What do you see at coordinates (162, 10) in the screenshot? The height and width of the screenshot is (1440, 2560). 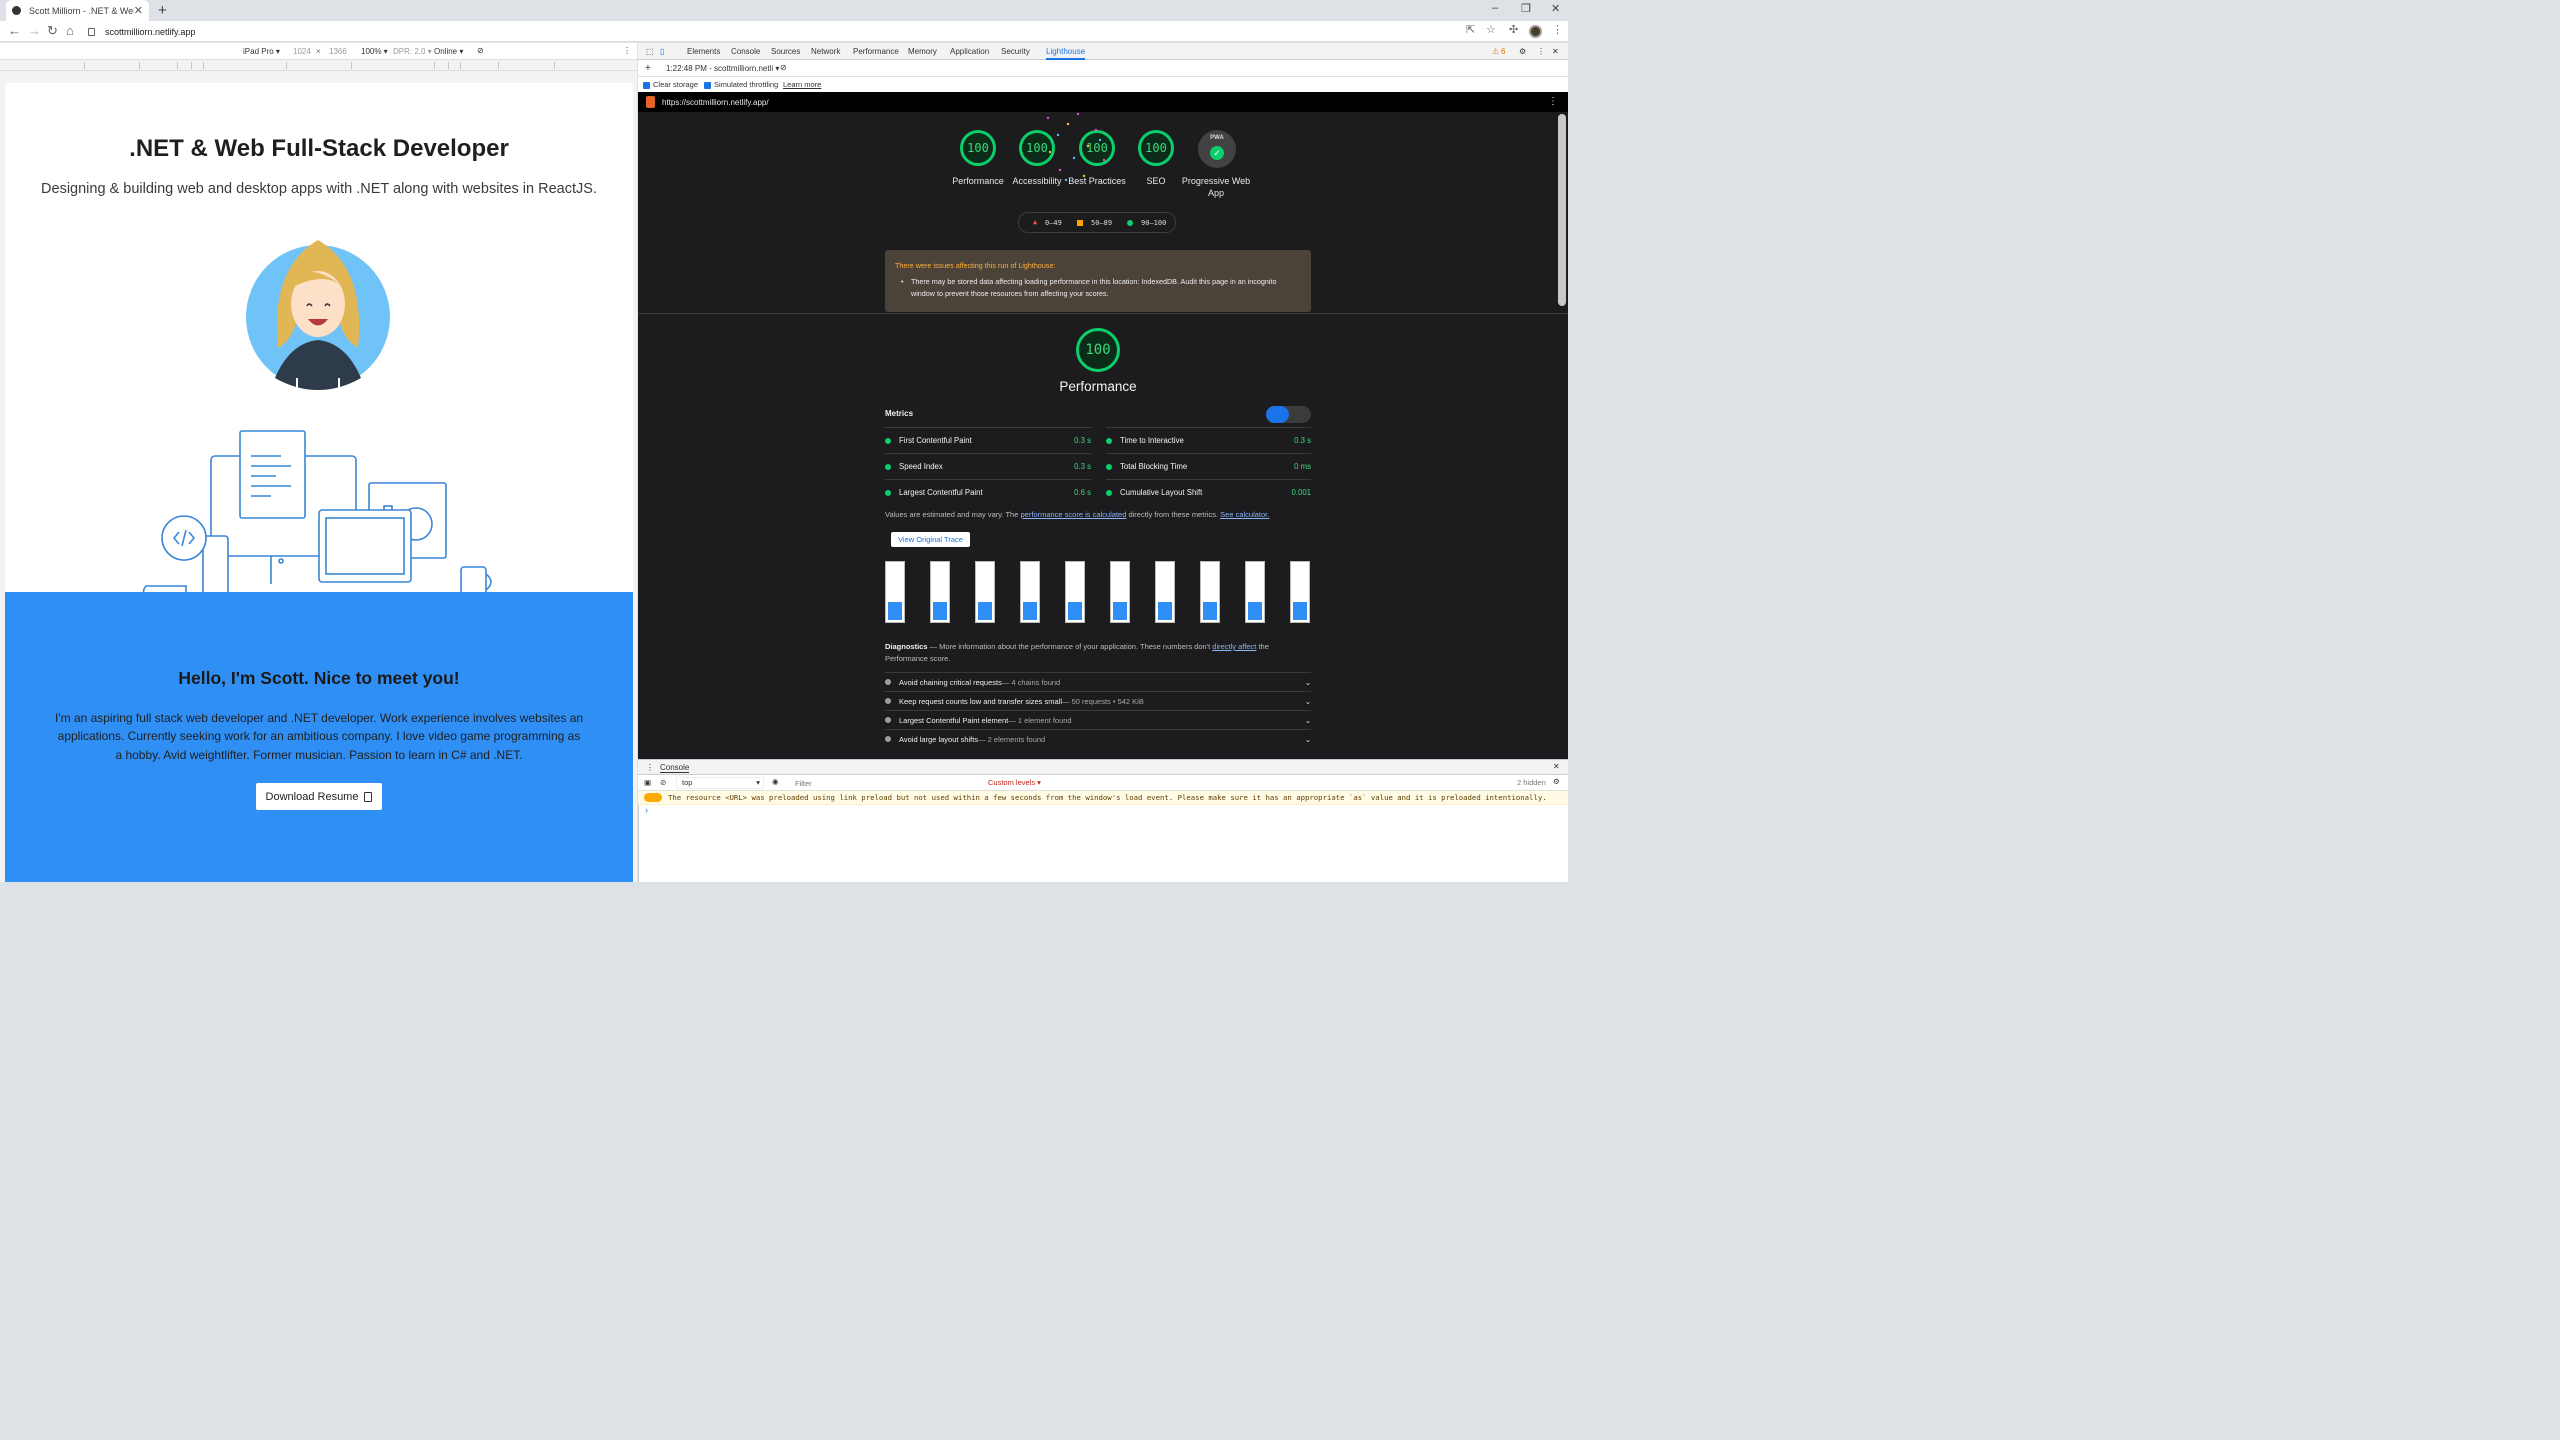 I see `new-tab-button: +` at bounding box center [162, 10].